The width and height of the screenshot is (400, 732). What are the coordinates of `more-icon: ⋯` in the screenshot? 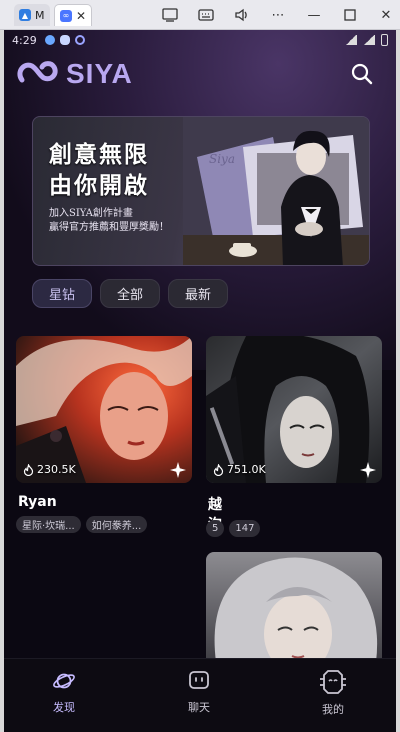 It's located at (278, 15).